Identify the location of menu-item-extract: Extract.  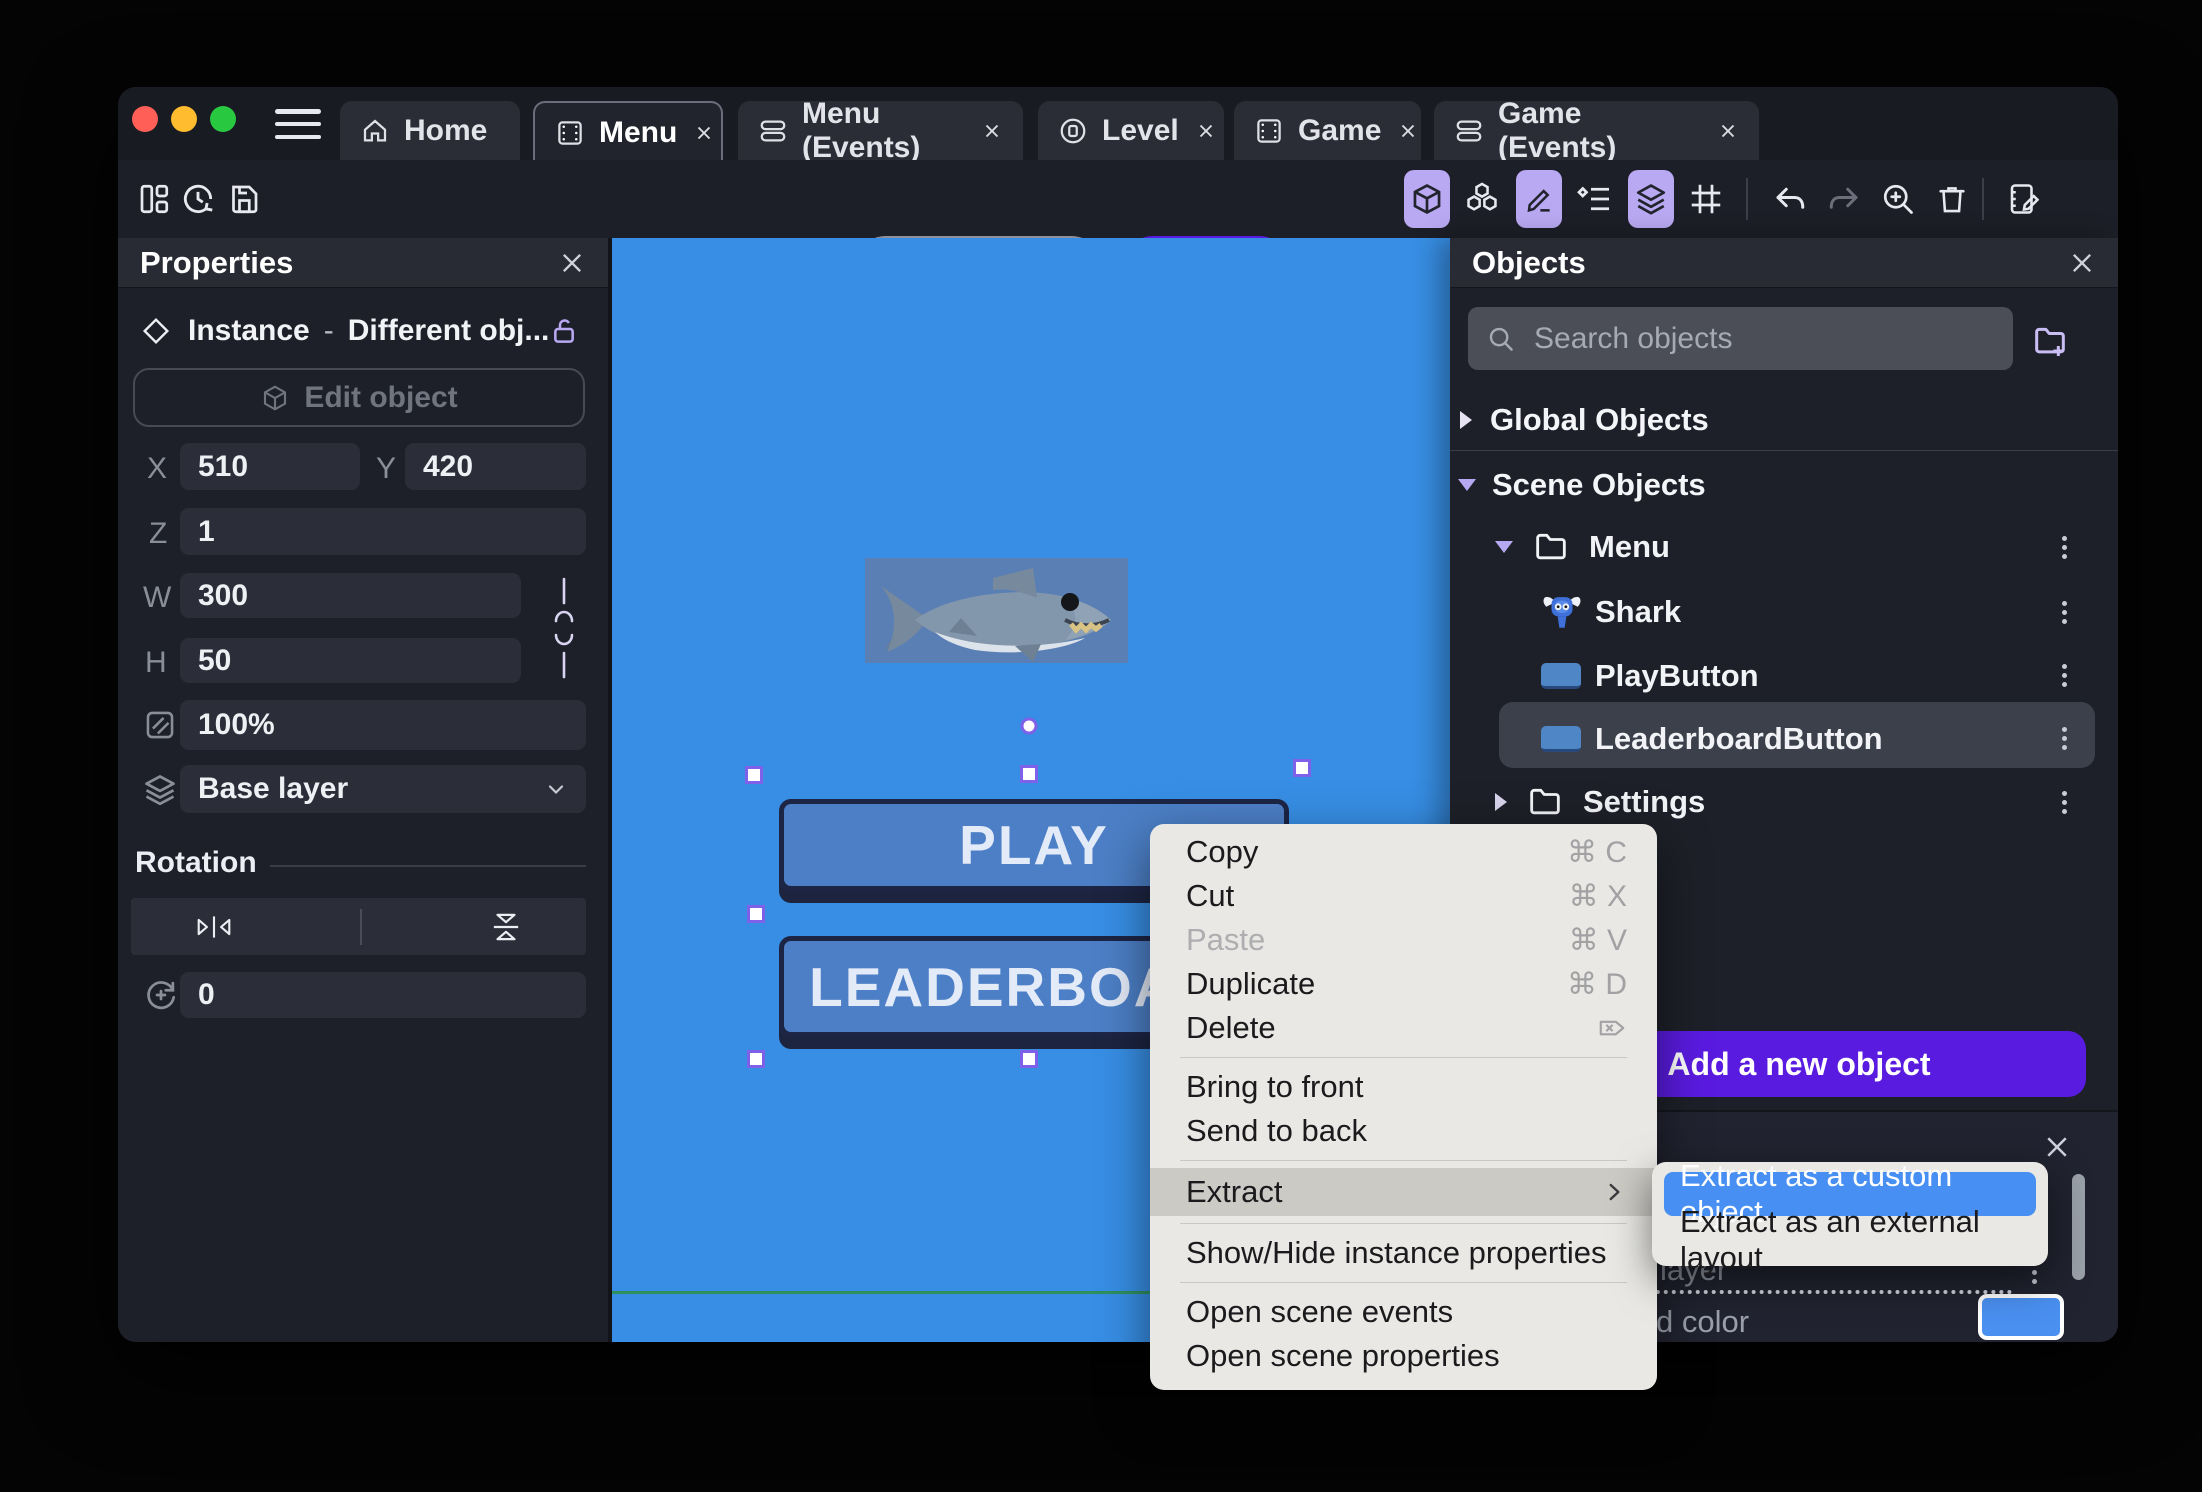
(1403, 1192).